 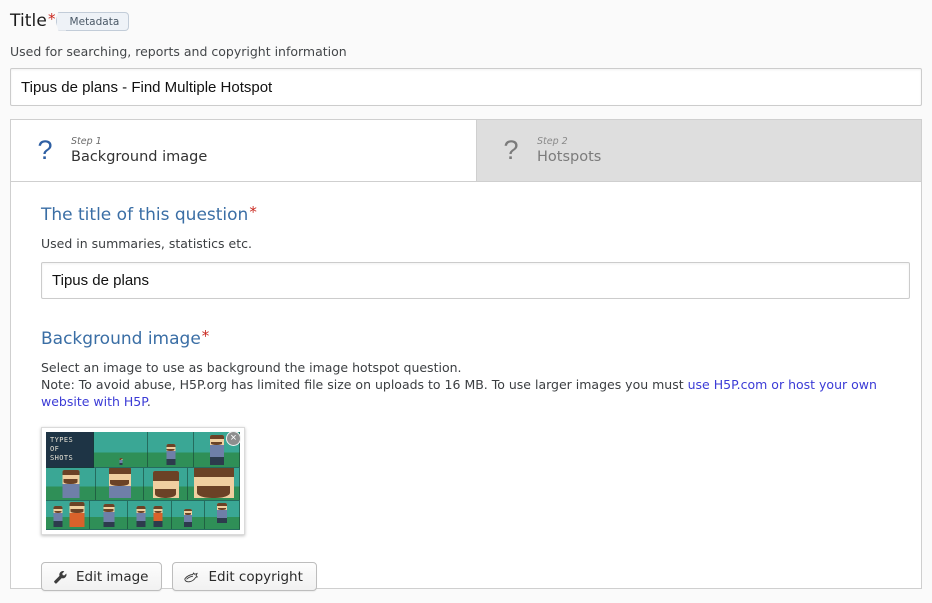 What do you see at coordinates (244, 150) in the screenshot?
I see `tab-background-image: ? Step 1 Background image` at bounding box center [244, 150].